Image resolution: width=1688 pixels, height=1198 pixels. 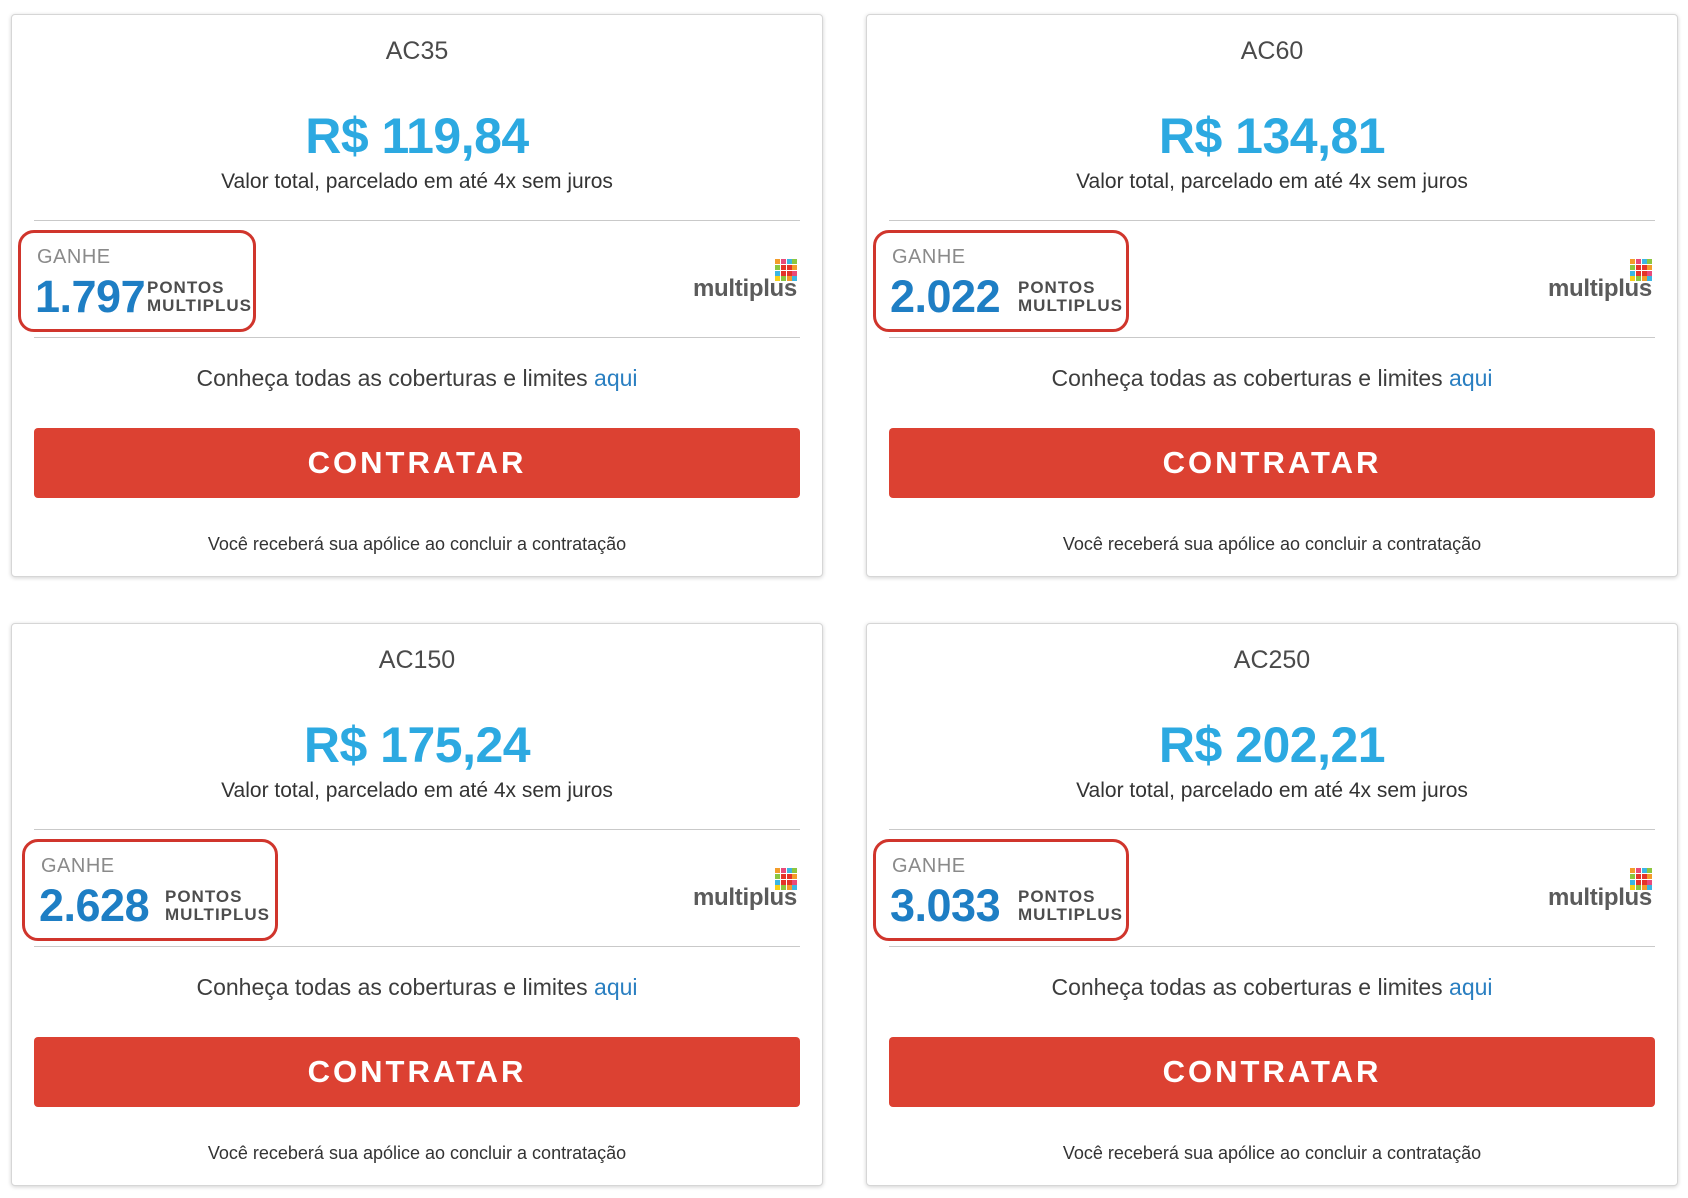 What do you see at coordinates (90, 296) in the screenshot?
I see `points-value: 1.797` at bounding box center [90, 296].